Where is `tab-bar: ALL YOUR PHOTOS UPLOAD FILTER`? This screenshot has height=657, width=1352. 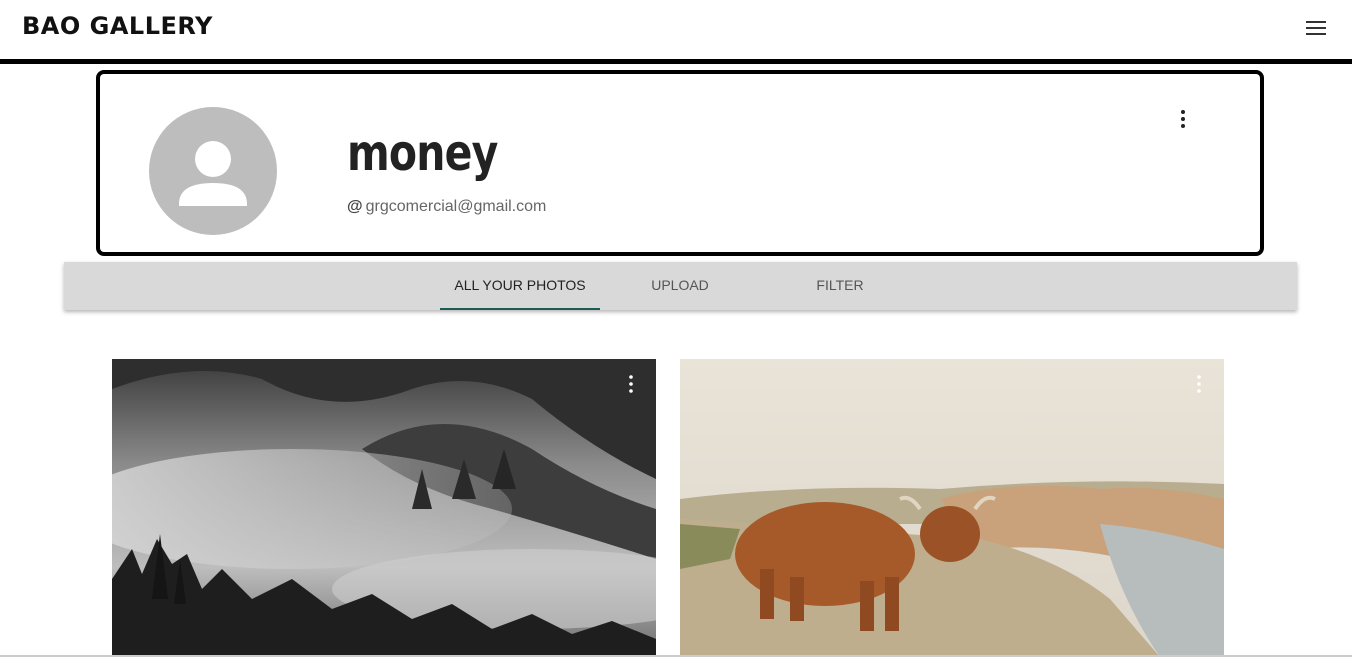 tab-bar: ALL YOUR PHOTOS UPLOAD FILTER is located at coordinates (680, 286).